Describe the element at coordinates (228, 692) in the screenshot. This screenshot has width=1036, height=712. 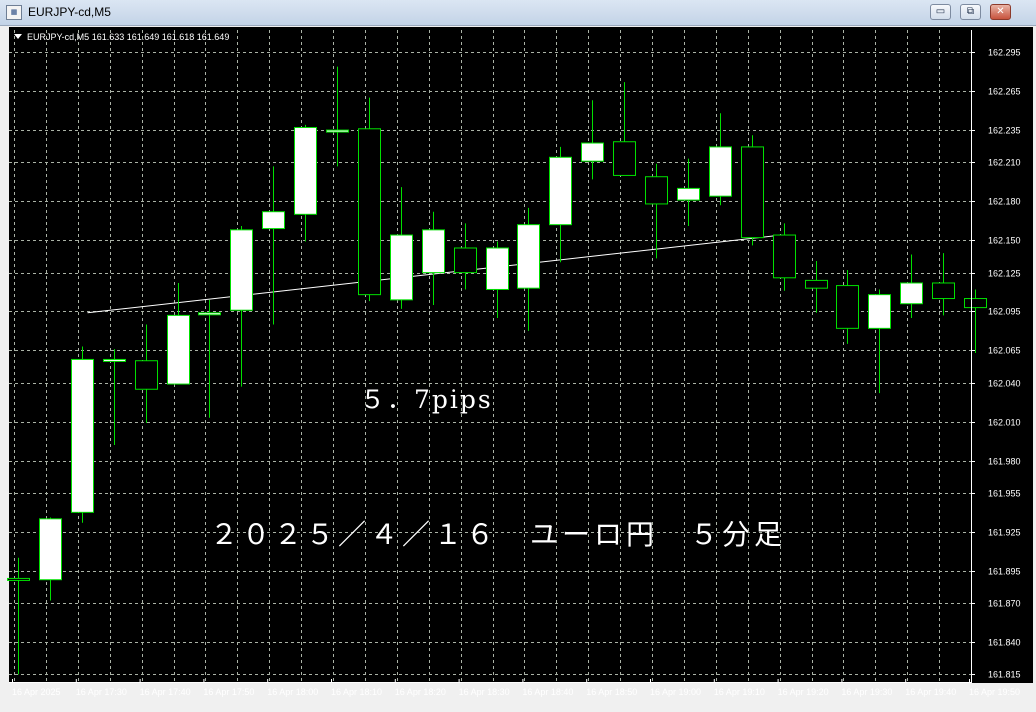
I see `time-label: 16 Apr 17:50` at that location.